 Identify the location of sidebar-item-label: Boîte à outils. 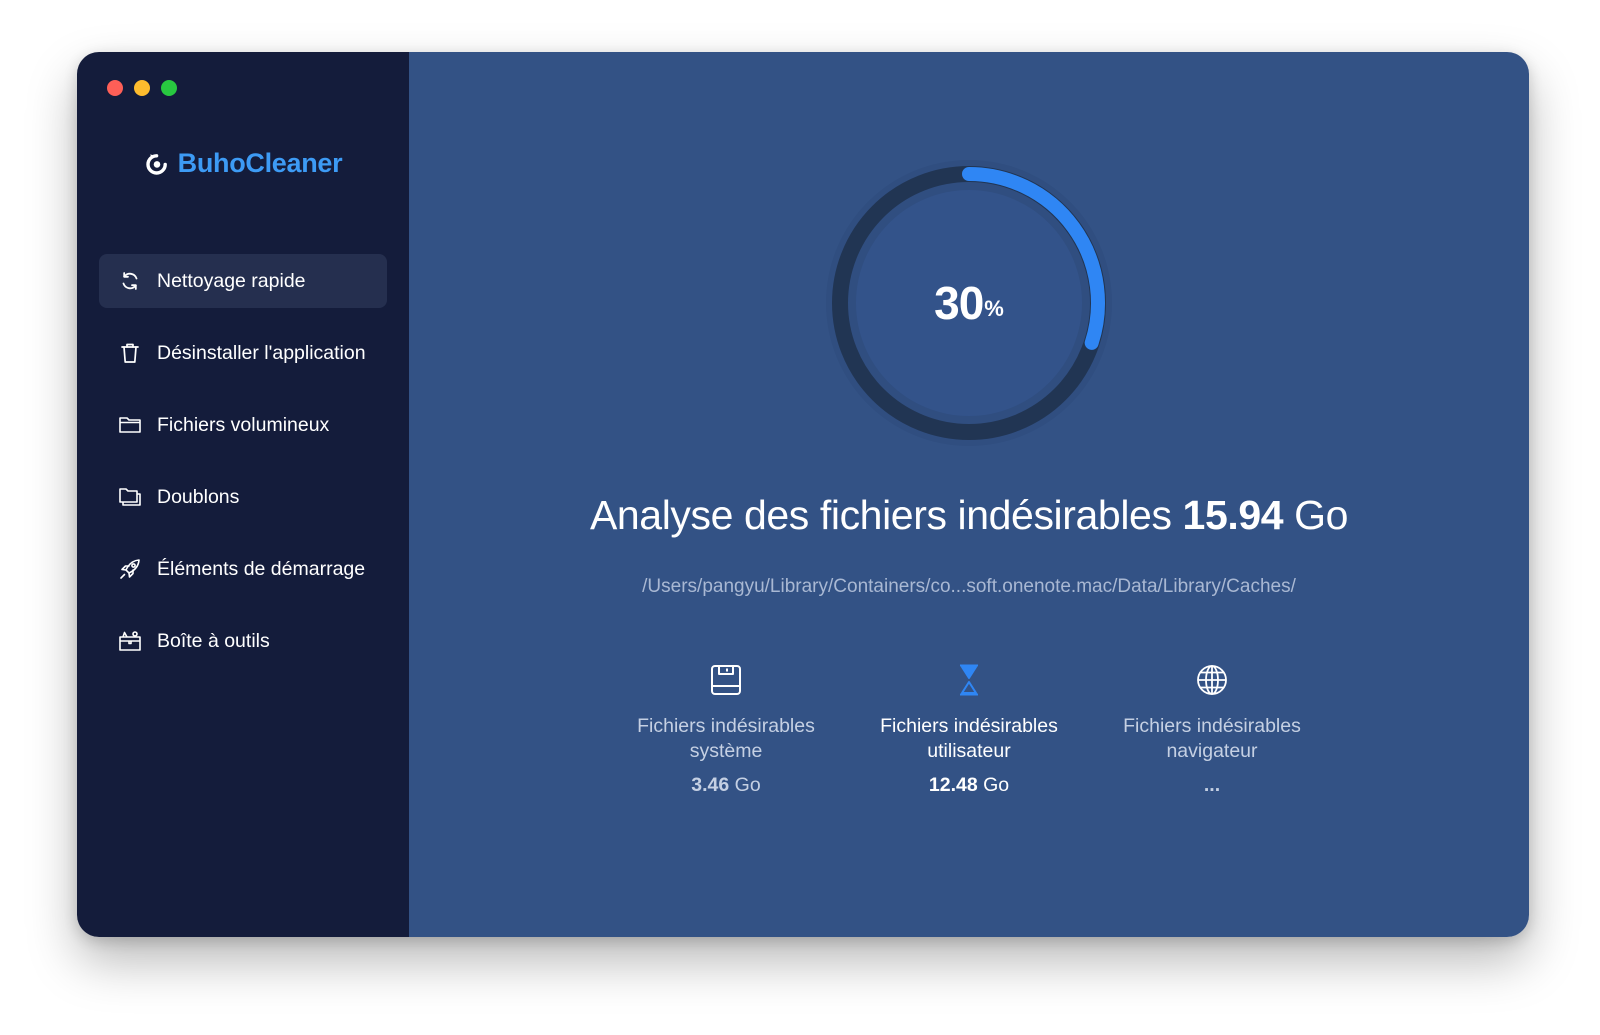
(213, 640).